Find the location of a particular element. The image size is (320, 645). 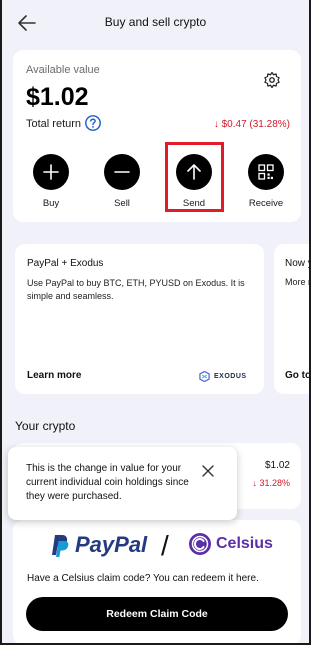

question-circle-icon is located at coordinates (93, 123).